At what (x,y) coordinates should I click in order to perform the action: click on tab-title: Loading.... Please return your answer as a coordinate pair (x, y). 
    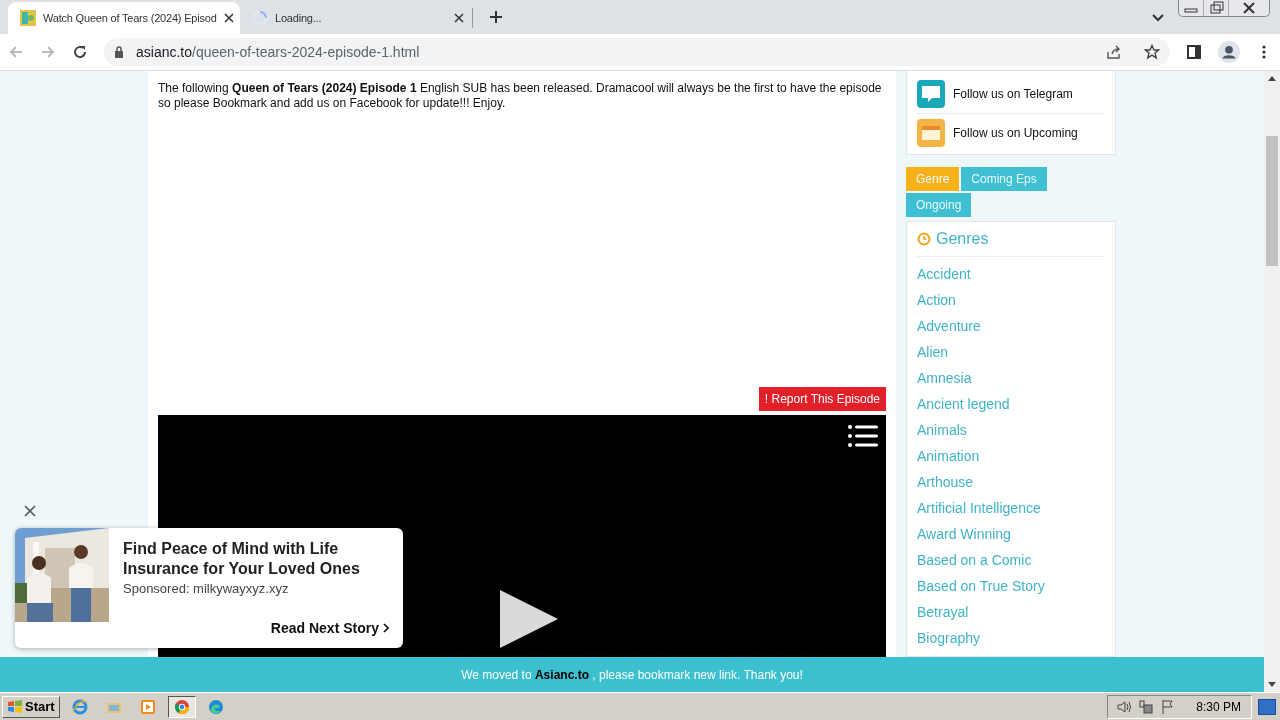
    Looking at the image, I should click on (299, 18).